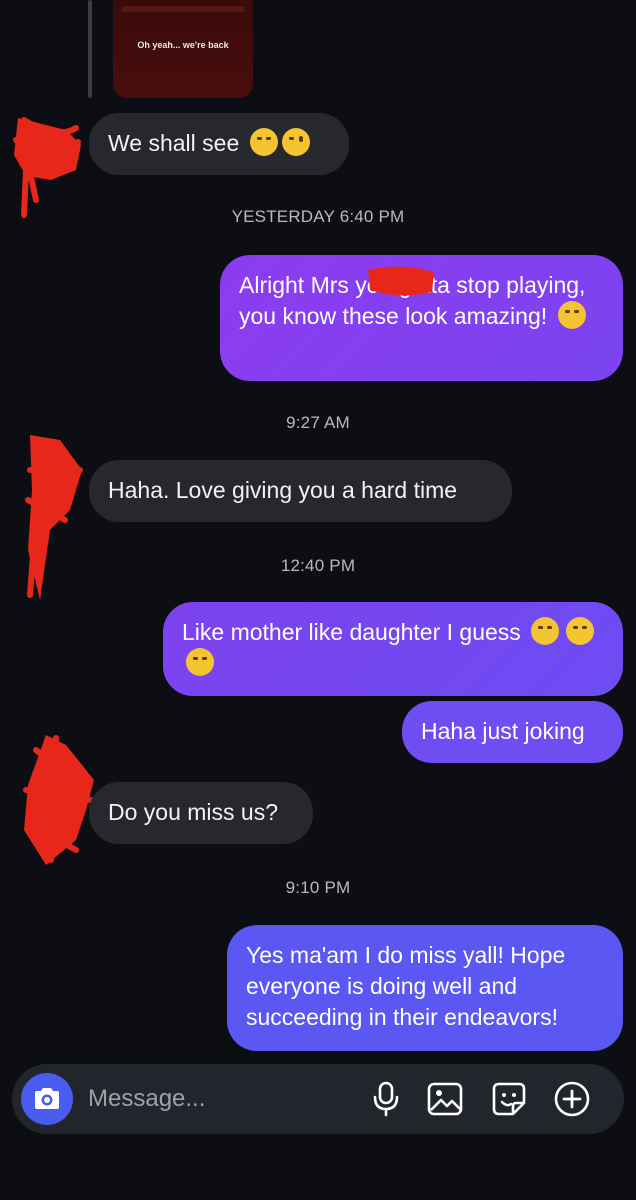 The height and width of the screenshot is (1200, 636). Describe the element at coordinates (318, 887) in the screenshot. I see `timestamp: 9:10 PM` at that location.